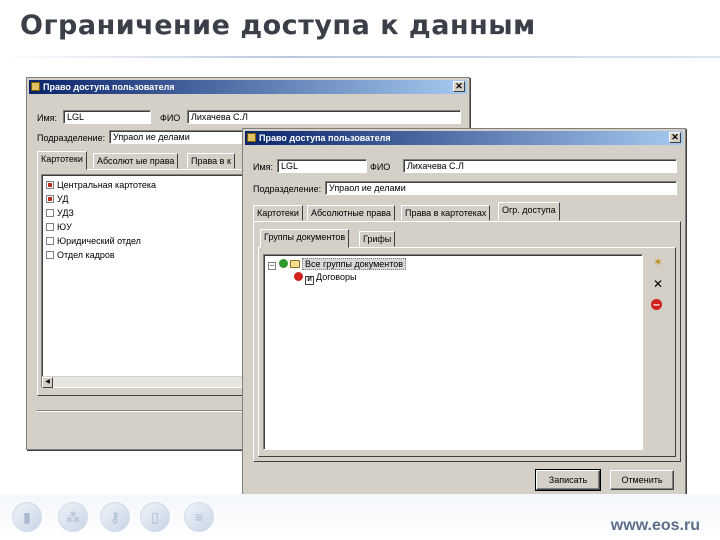 The image size is (720, 540). I want to click on tab-rights-in-cards: Права в картотеках, so click(446, 213).